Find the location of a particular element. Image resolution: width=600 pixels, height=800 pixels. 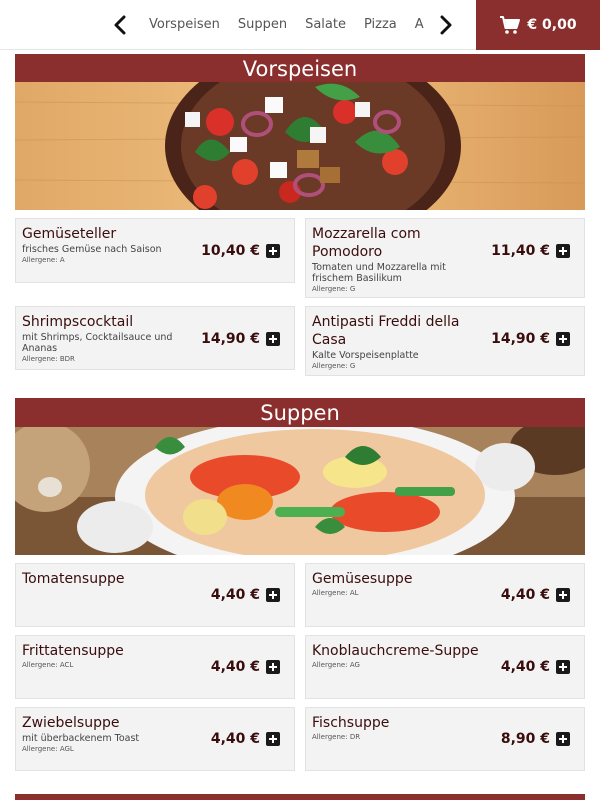

nav-prev-button is located at coordinates (120, 25).